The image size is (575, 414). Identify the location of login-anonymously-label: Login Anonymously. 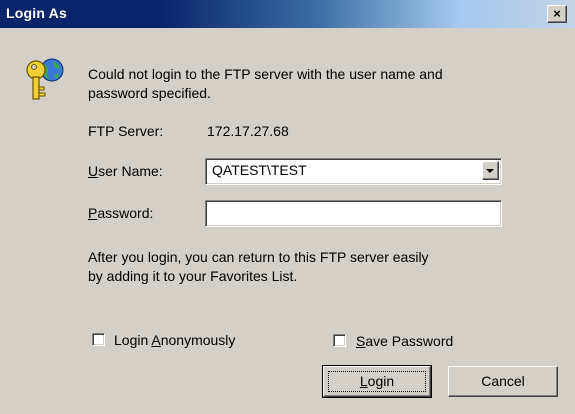
(174, 340).